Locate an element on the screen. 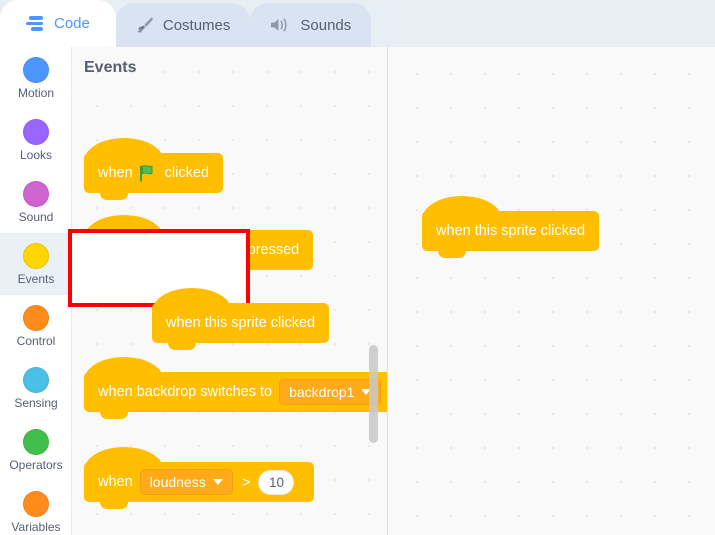 This screenshot has height=535, width=715. sensing-color-dot is located at coordinates (36, 379).